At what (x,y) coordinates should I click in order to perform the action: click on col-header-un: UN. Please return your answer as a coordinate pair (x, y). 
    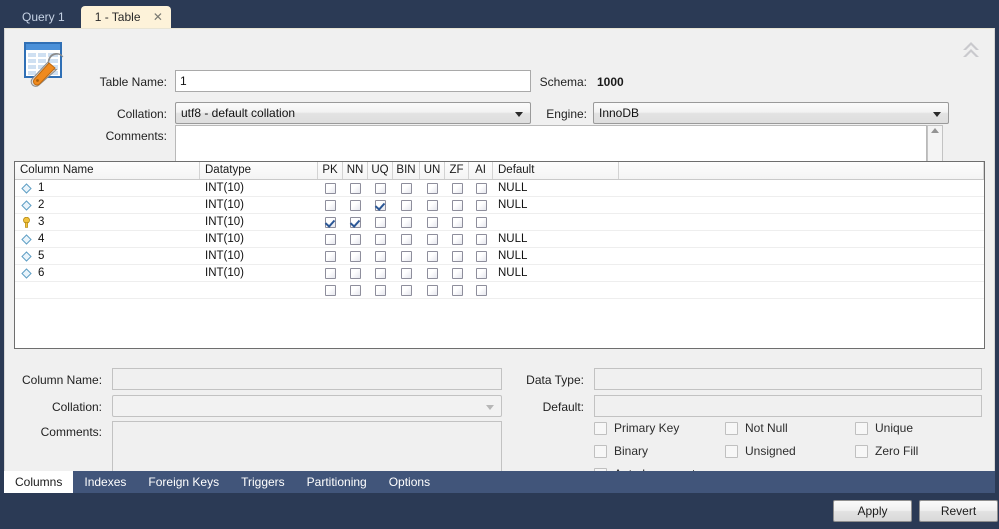
    Looking at the image, I should click on (432, 170).